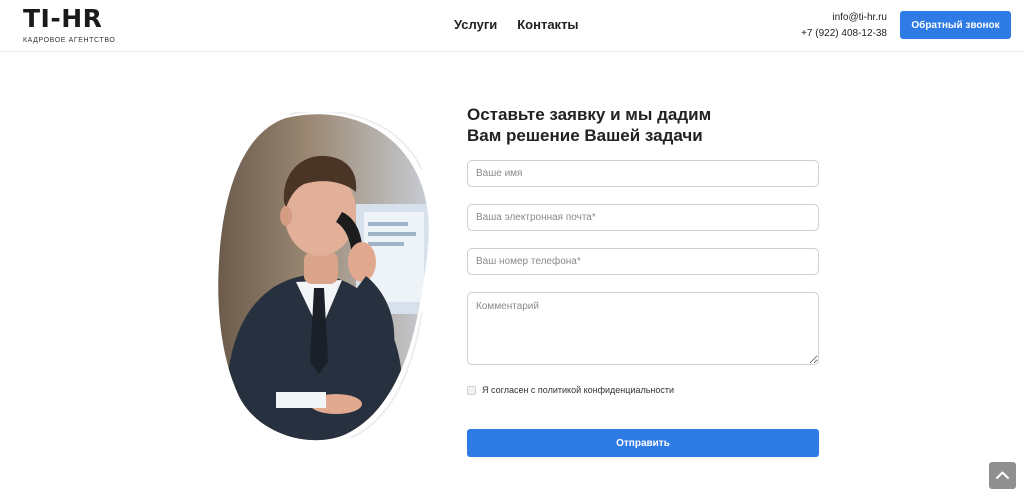 This screenshot has width=1024, height=495. Describe the element at coordinates (585, 135) in the screenshot. I see `form-title-line-2: Вам решение Вашей задачи` at that location.